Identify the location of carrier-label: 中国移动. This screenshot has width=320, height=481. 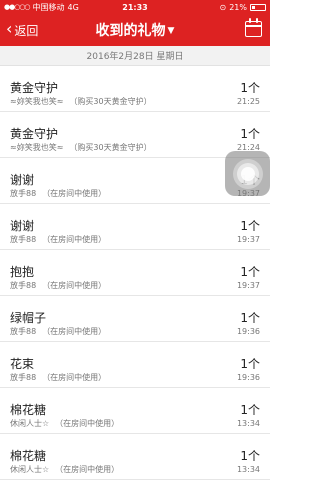
(48, 7).